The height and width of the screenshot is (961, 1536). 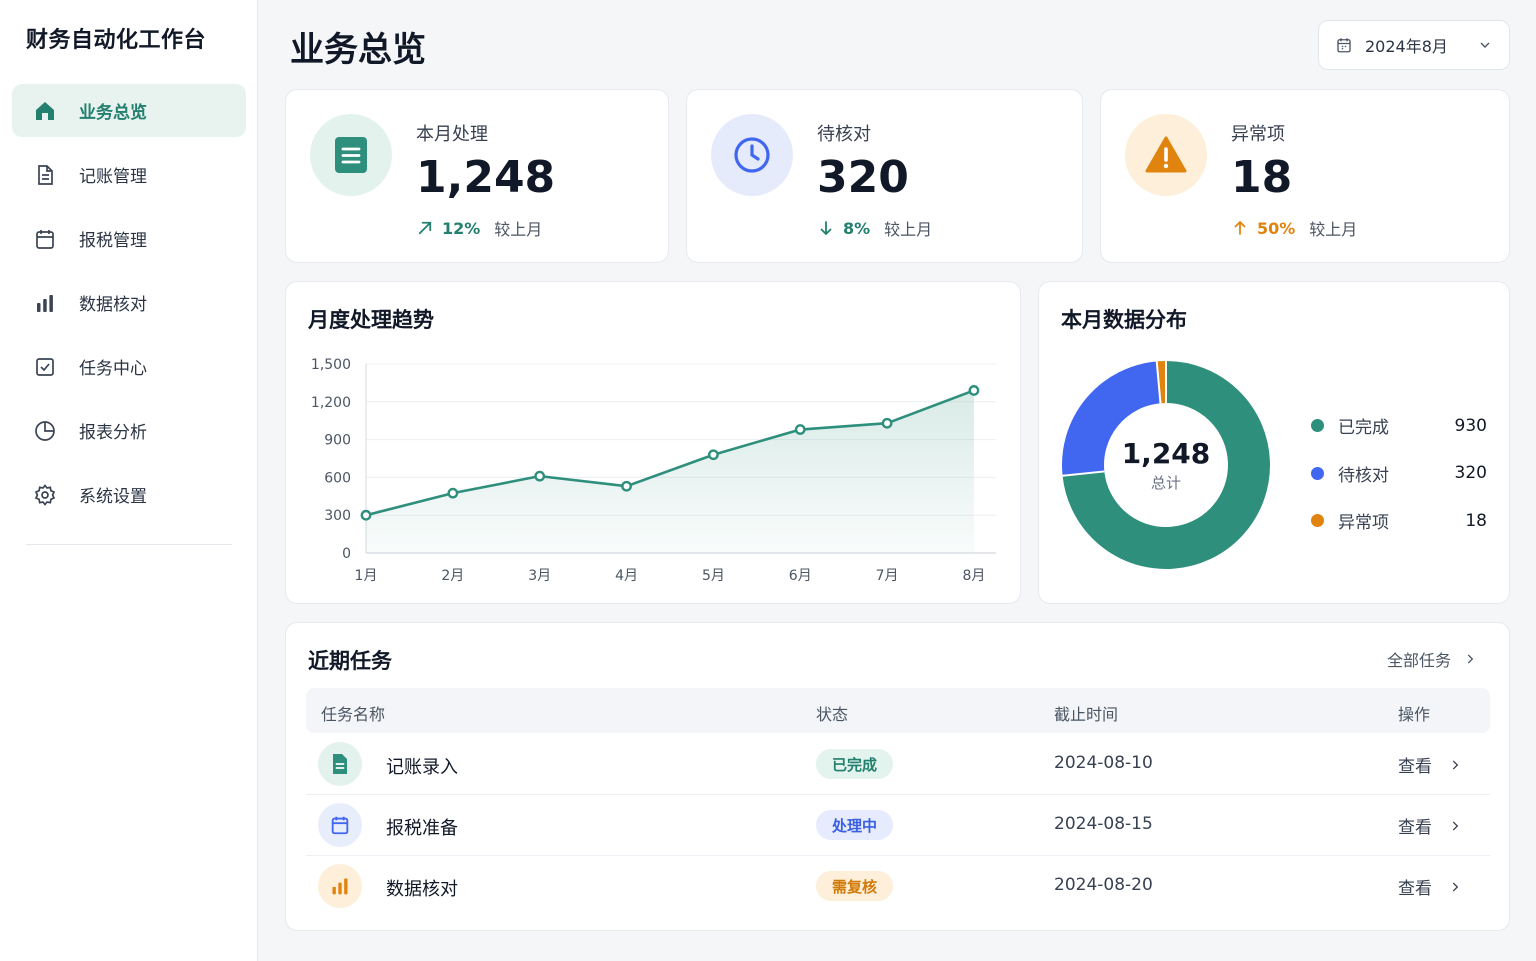 I want to click on recent-tasks-title: 近期任务, so click(x=350, y=661).